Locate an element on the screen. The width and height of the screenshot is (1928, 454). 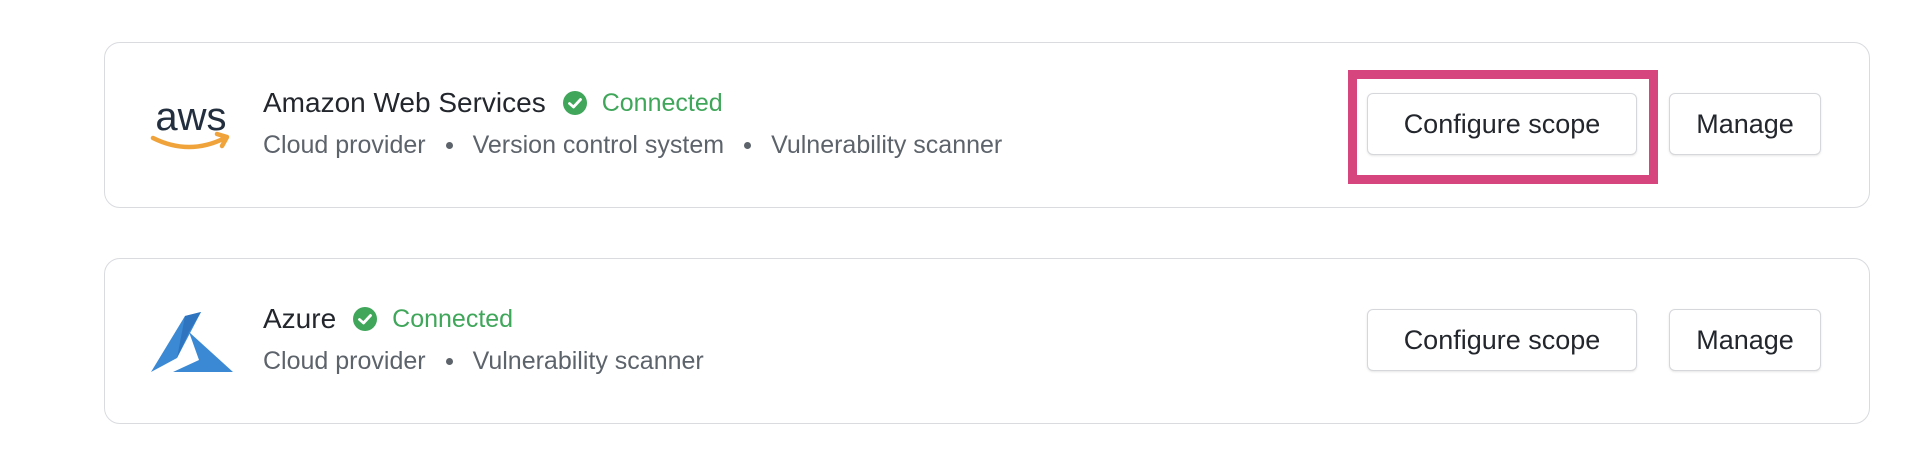
tag: Version control system is located at coordinates (598, 145).